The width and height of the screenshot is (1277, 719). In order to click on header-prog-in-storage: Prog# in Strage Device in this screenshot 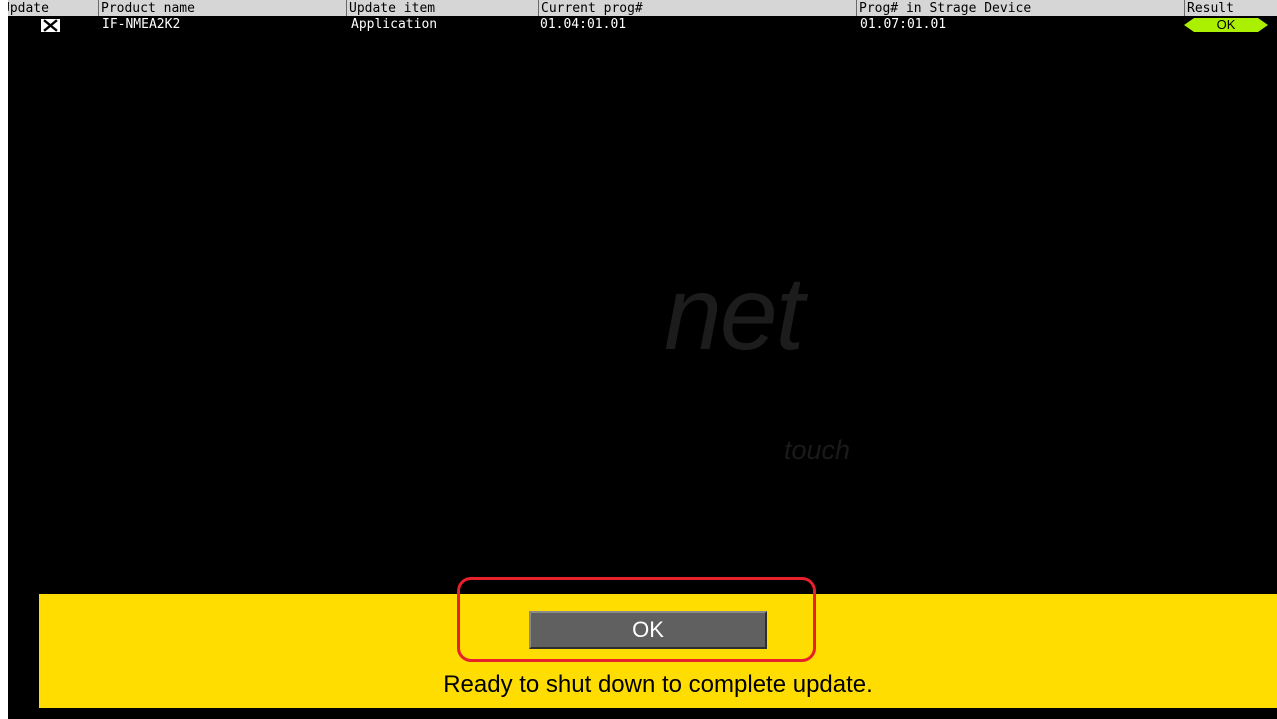, I will do `click(1020, 8)`.